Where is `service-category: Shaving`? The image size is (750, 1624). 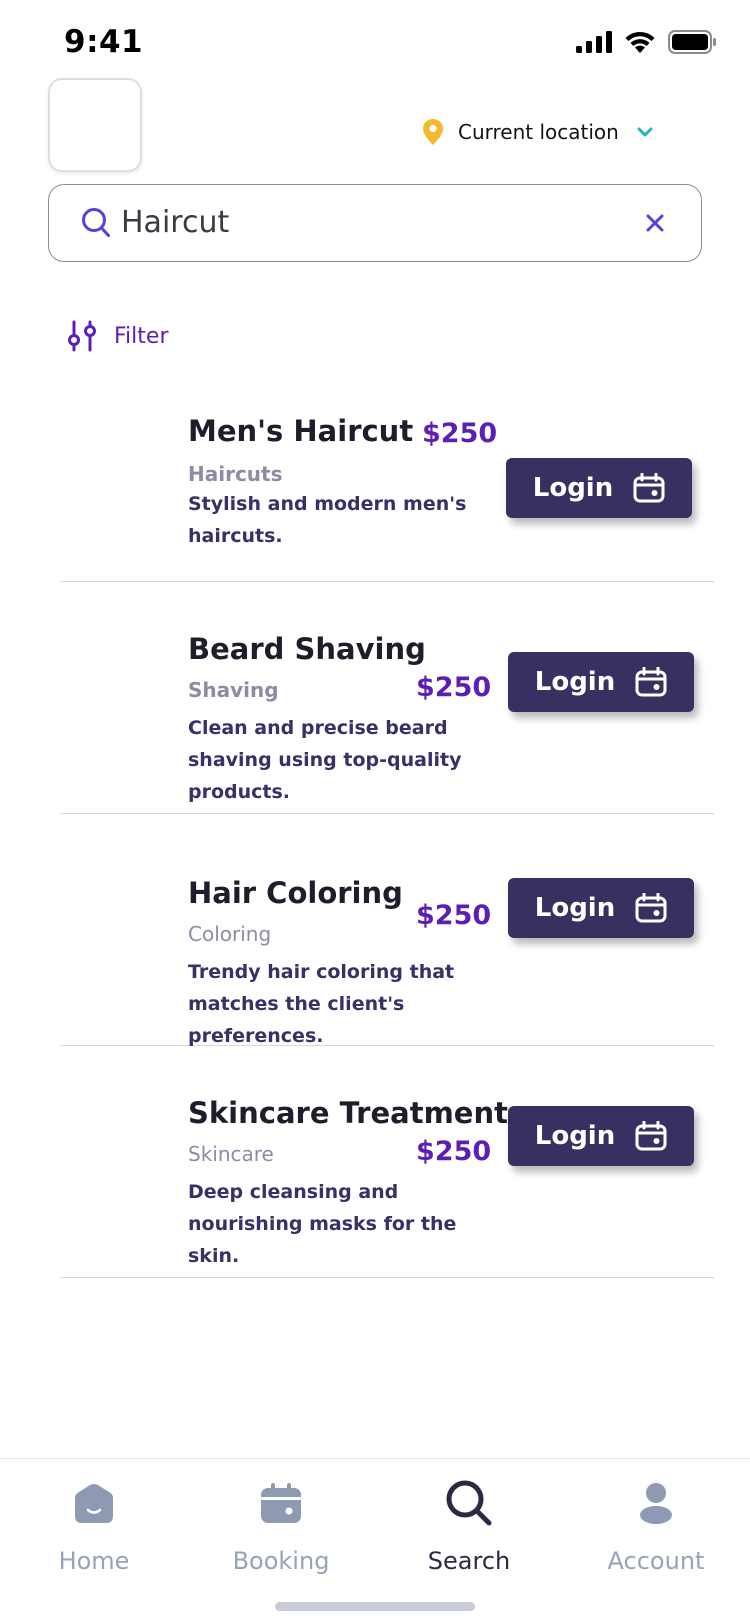
service-category: Shaving is located at coordinates (233, 690).